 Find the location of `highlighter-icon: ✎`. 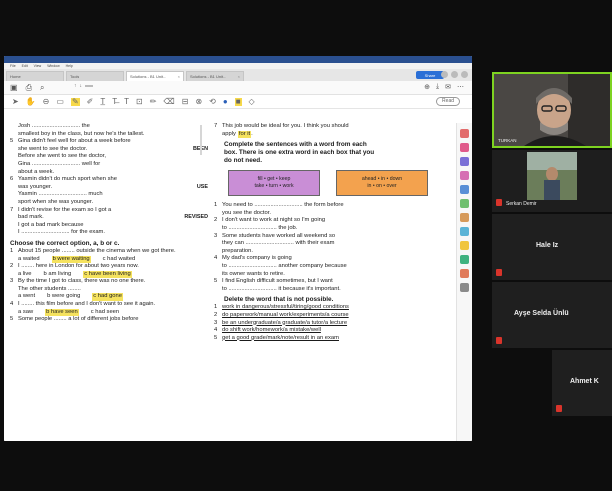

highlighter-icon: ✎ is located at coordinates (75, 101).